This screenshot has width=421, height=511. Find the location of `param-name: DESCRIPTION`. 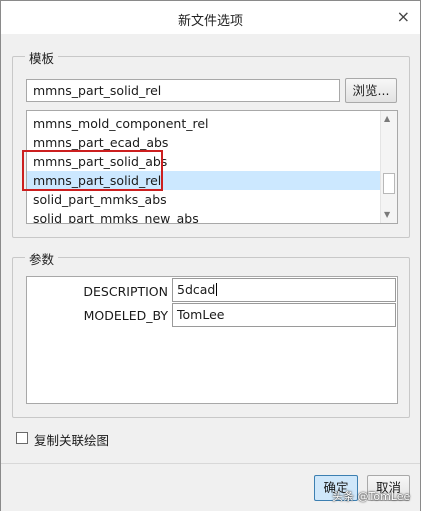

param-name: DESCRIPTION is located at coordinates (125, 291).